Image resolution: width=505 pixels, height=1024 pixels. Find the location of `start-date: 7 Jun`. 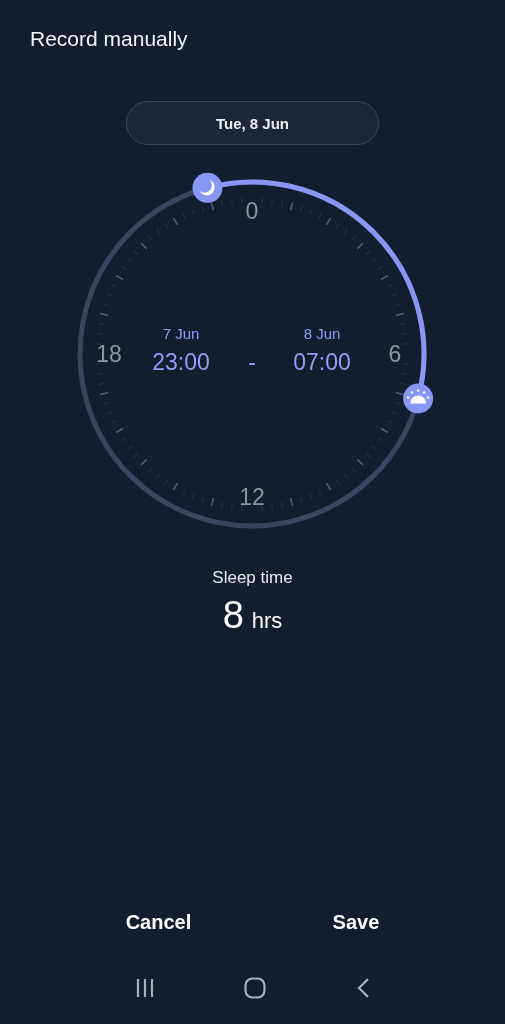

start-date: 7 Jun is located at coordinates (181, 333).